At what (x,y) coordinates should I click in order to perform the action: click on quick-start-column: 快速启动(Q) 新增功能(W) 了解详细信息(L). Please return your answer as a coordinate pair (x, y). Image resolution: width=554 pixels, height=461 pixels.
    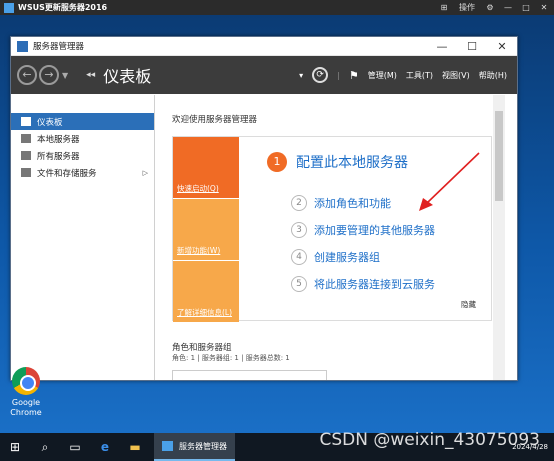
    Looking at the image, I should click on (206, 229).